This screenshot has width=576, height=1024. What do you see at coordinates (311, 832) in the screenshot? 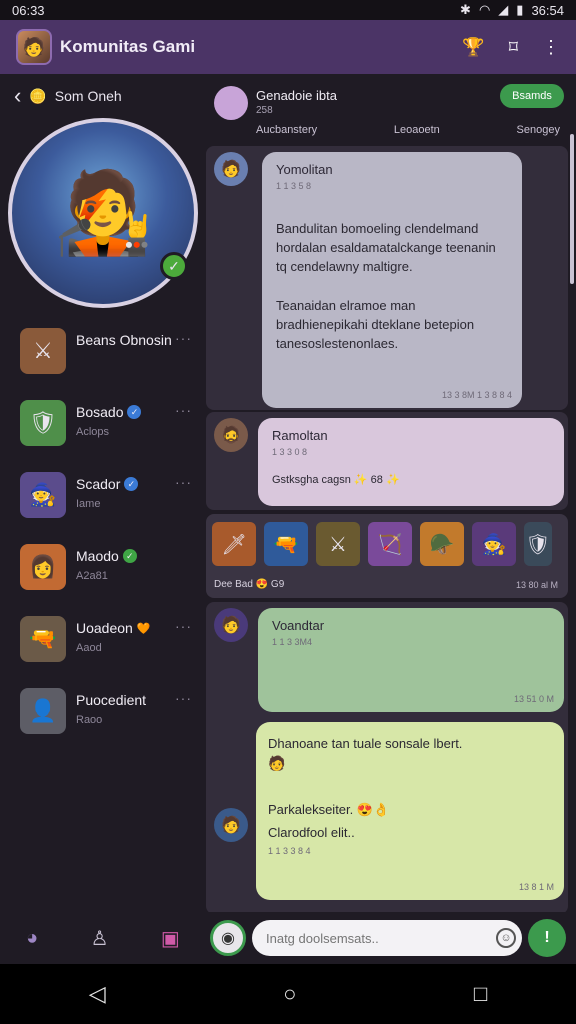
I see `message-text: Clarodfool elit..` at bounding box center [311, 832].